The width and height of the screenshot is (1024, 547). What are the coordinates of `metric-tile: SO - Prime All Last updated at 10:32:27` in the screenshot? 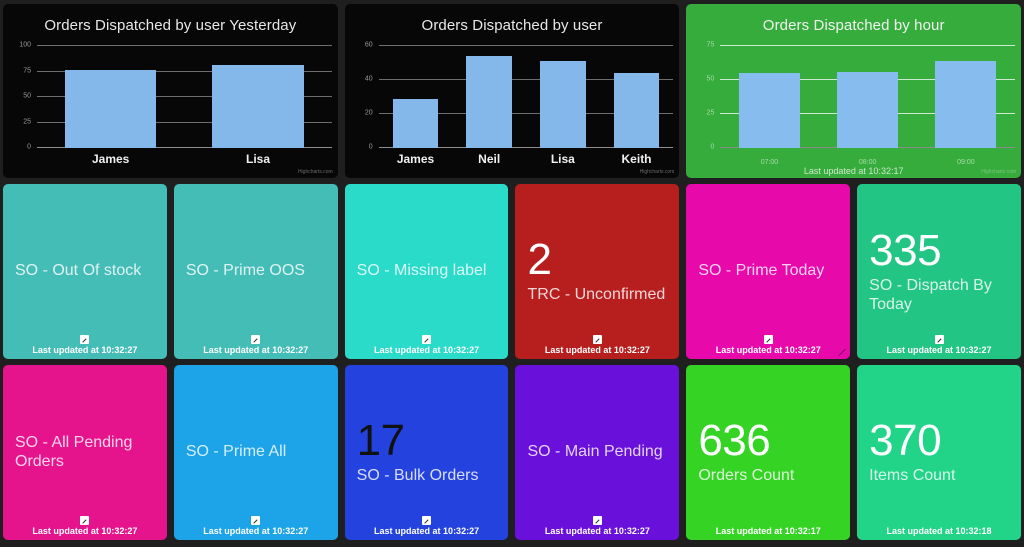 It's located at (255, 452).